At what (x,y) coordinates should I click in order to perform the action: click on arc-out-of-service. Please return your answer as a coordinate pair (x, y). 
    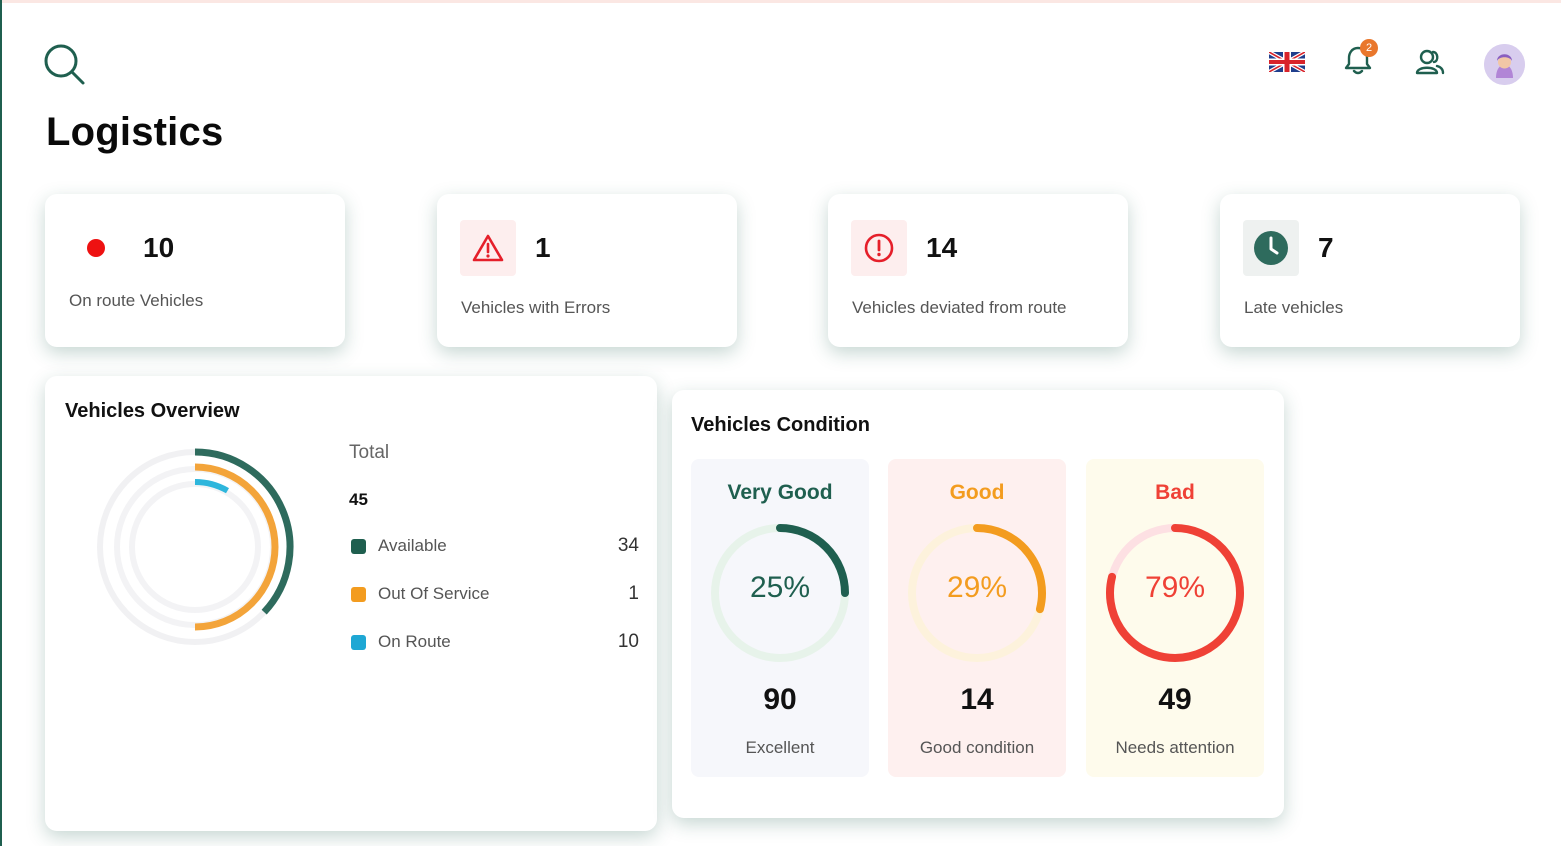
    Looking at the image, I should click on (236, 547).